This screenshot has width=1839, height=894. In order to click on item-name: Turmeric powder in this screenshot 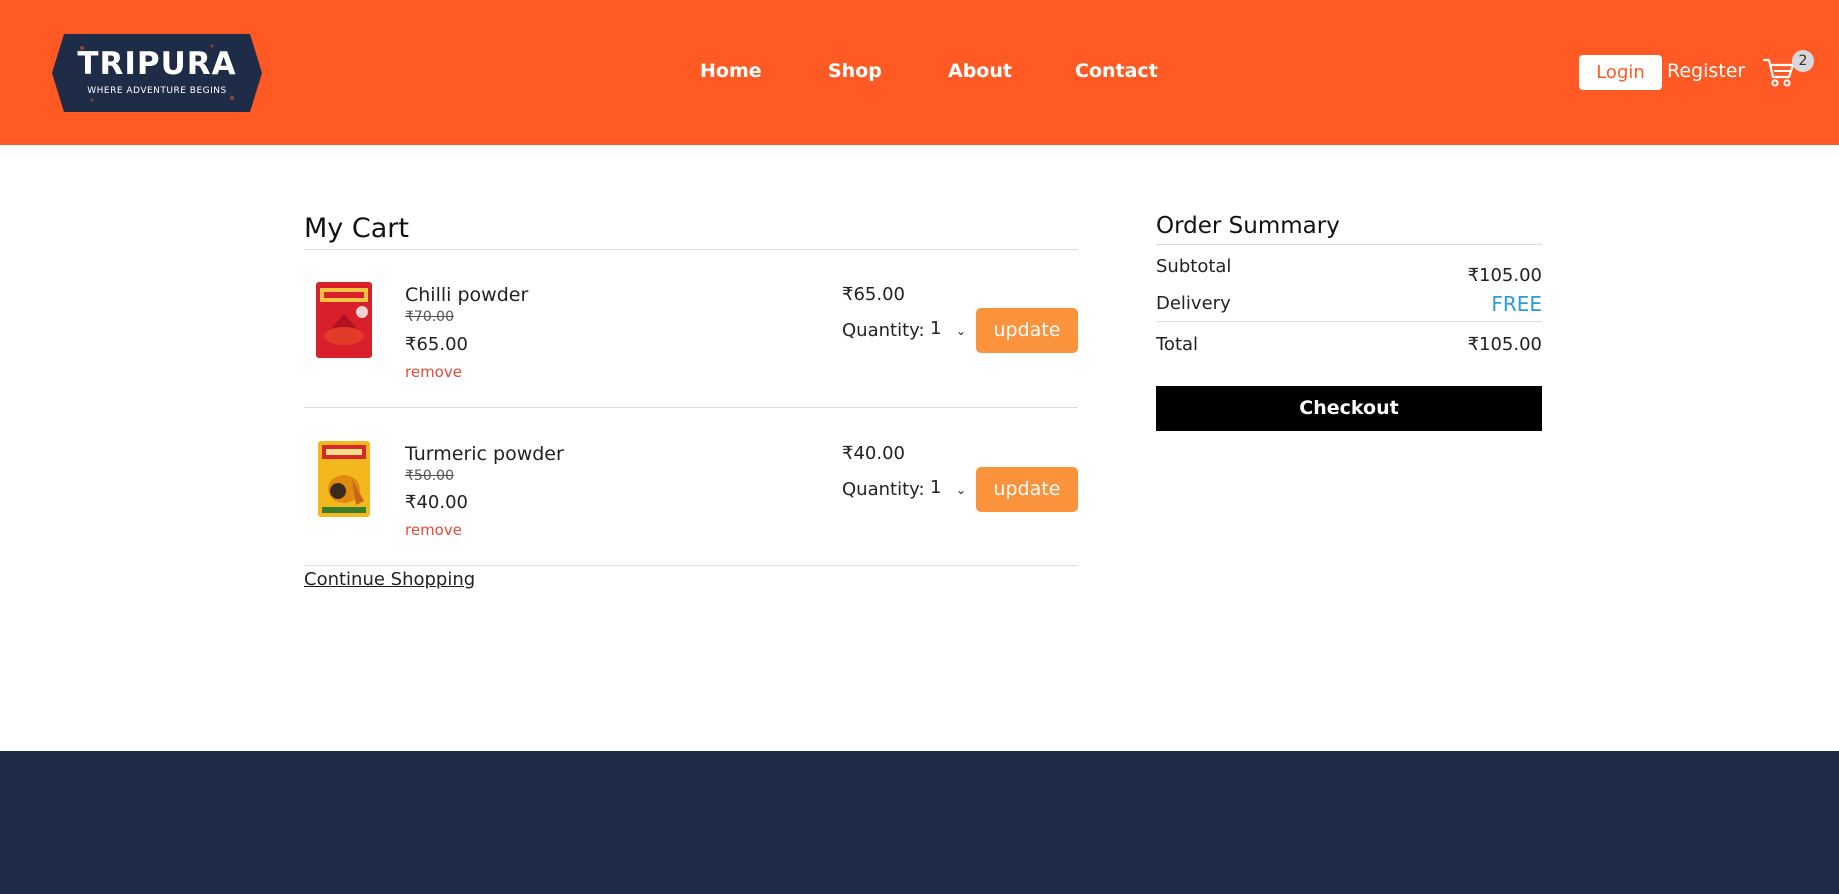, I will do `click(484, 454)`.